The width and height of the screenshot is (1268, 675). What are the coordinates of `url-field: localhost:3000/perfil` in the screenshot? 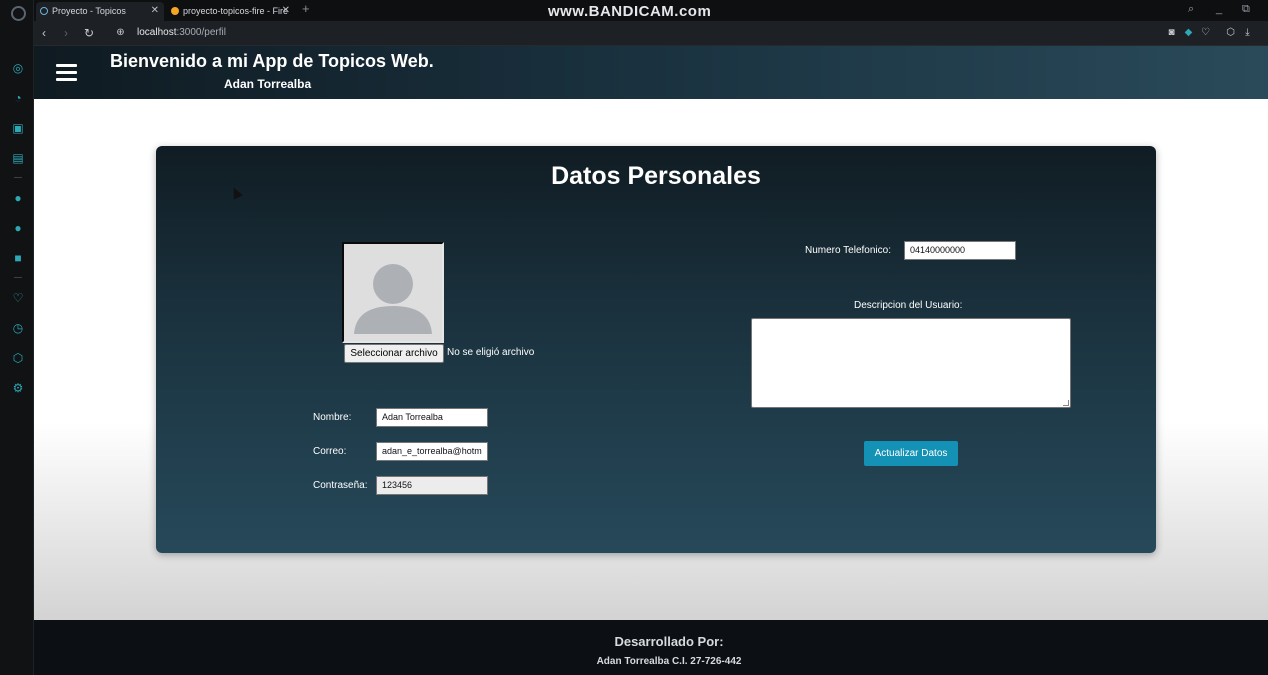 It's located at (181, 32).